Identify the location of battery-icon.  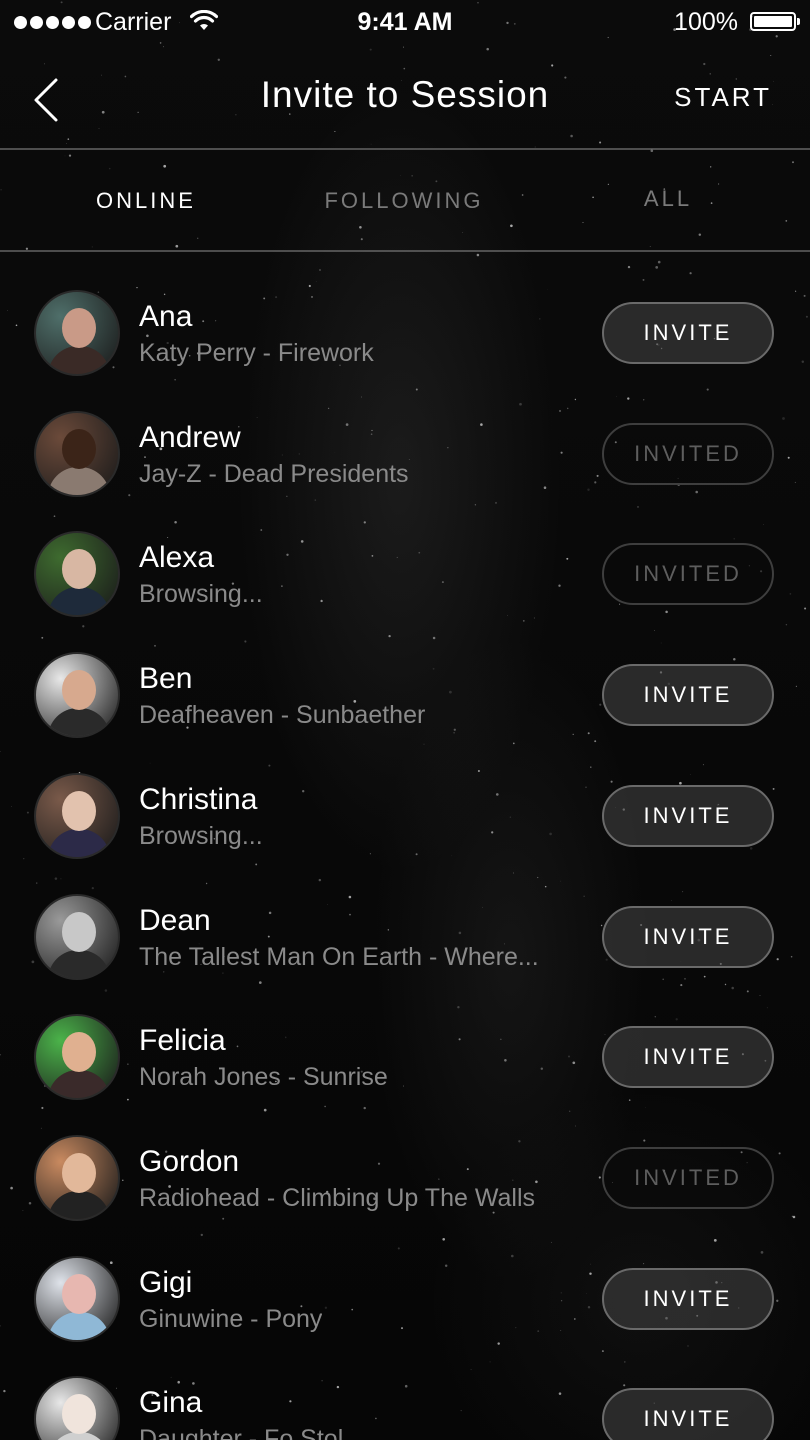
(775, 21).